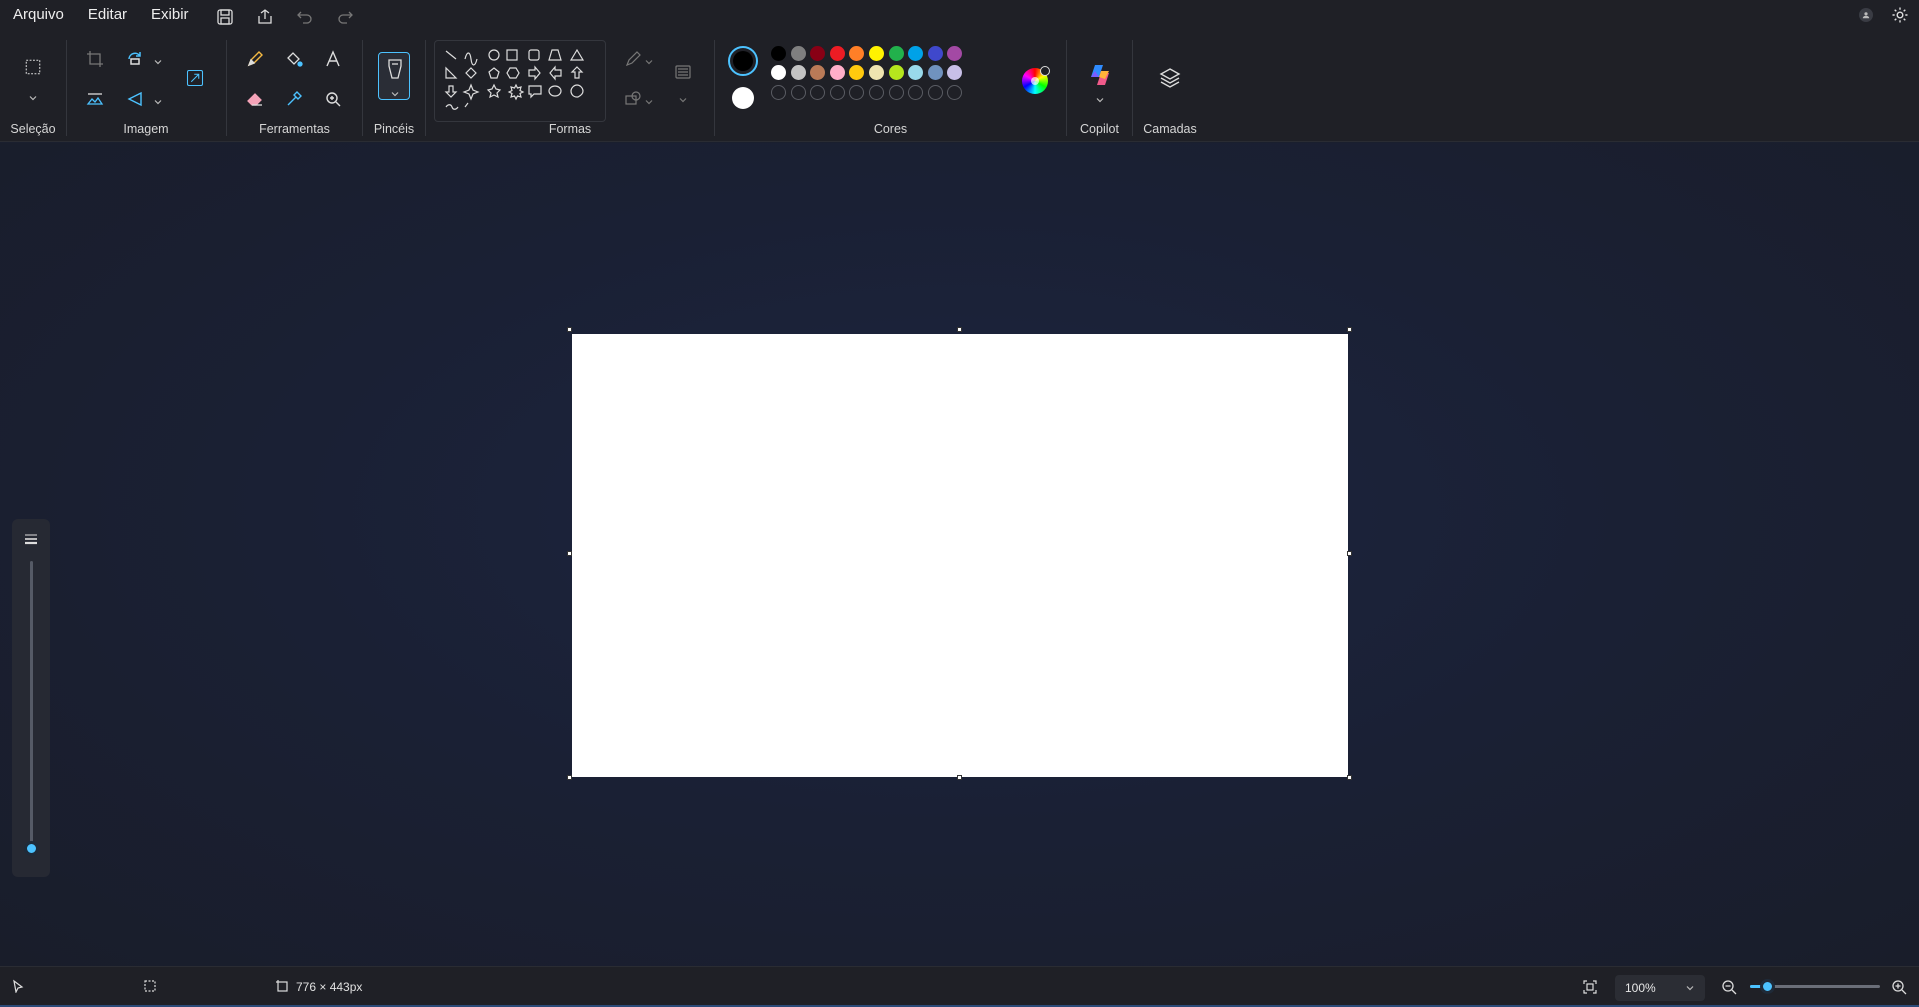 This screenshot has width=1919, height=1007. I want to click on redo-icon, so click(345, 17).